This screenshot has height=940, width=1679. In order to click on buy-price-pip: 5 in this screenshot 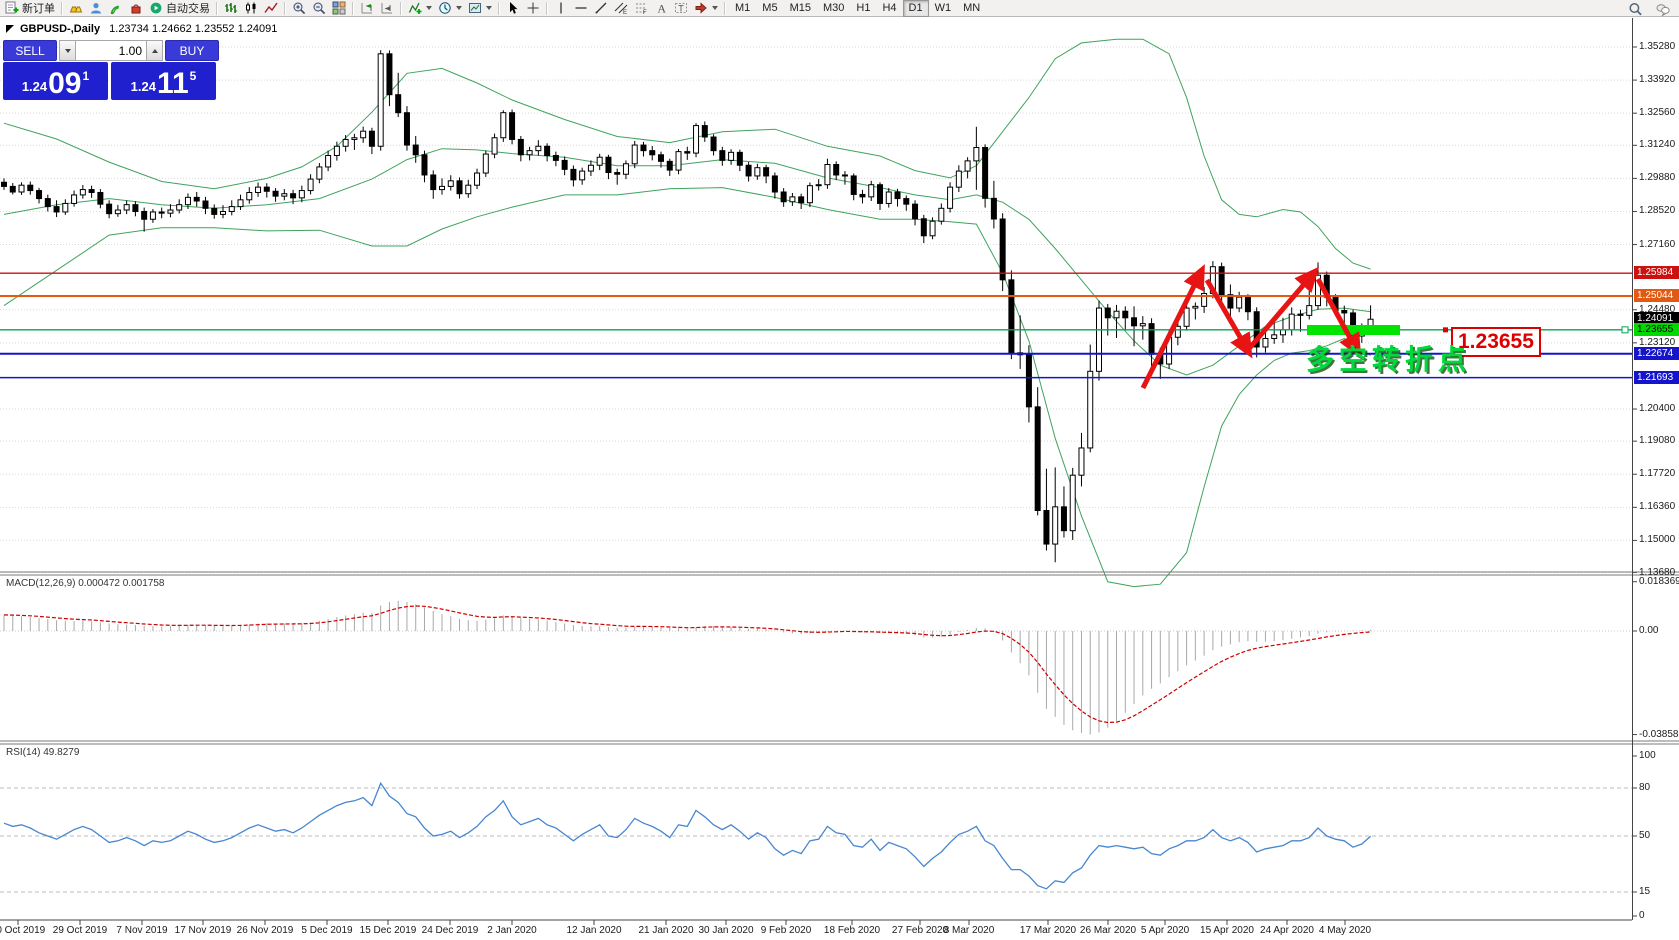, I will do `click(193, 76)`.